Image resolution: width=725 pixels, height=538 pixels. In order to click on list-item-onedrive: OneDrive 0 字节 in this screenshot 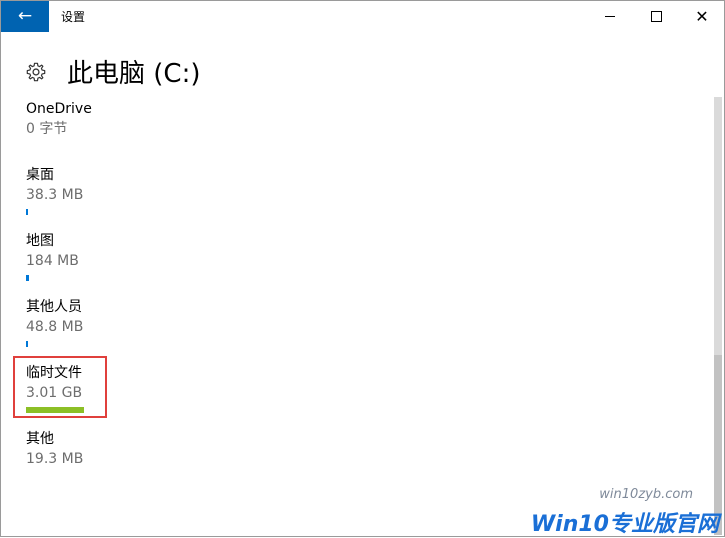, I will do `click(351, 132)`.